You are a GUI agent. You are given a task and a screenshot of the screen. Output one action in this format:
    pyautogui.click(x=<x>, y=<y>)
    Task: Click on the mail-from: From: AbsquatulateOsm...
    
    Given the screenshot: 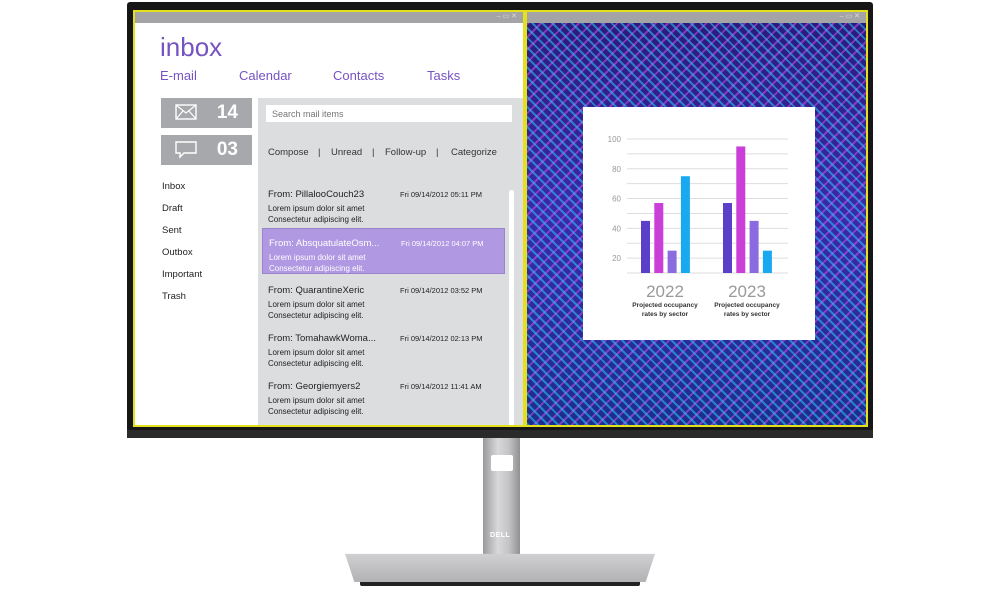 What is the action you would take?
    pyautogui.click(x=324, y=243)
    